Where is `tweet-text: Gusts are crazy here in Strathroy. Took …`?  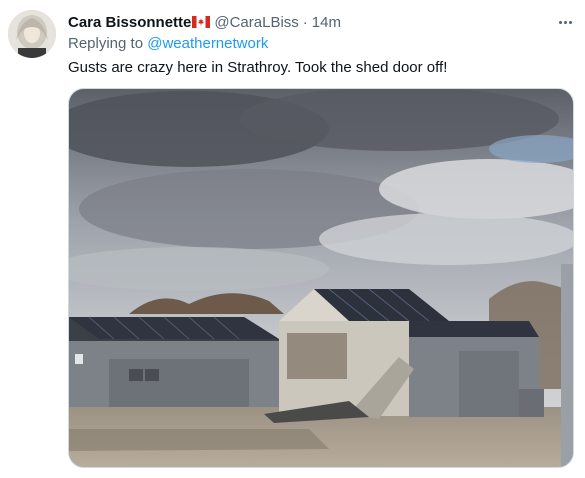 tweet-text: Gusts are crazy here in Strathroy. Took … is located at coordinates (258, 67).